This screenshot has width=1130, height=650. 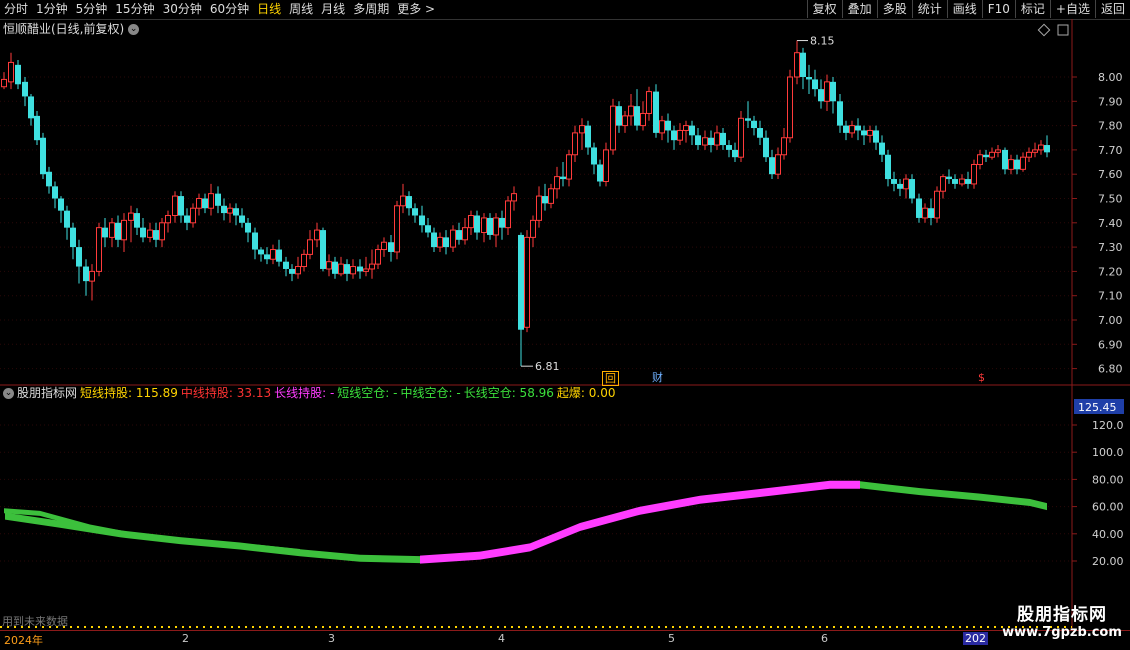 I want to click on period-tab: 15分钟, so click(x=134, y=9).